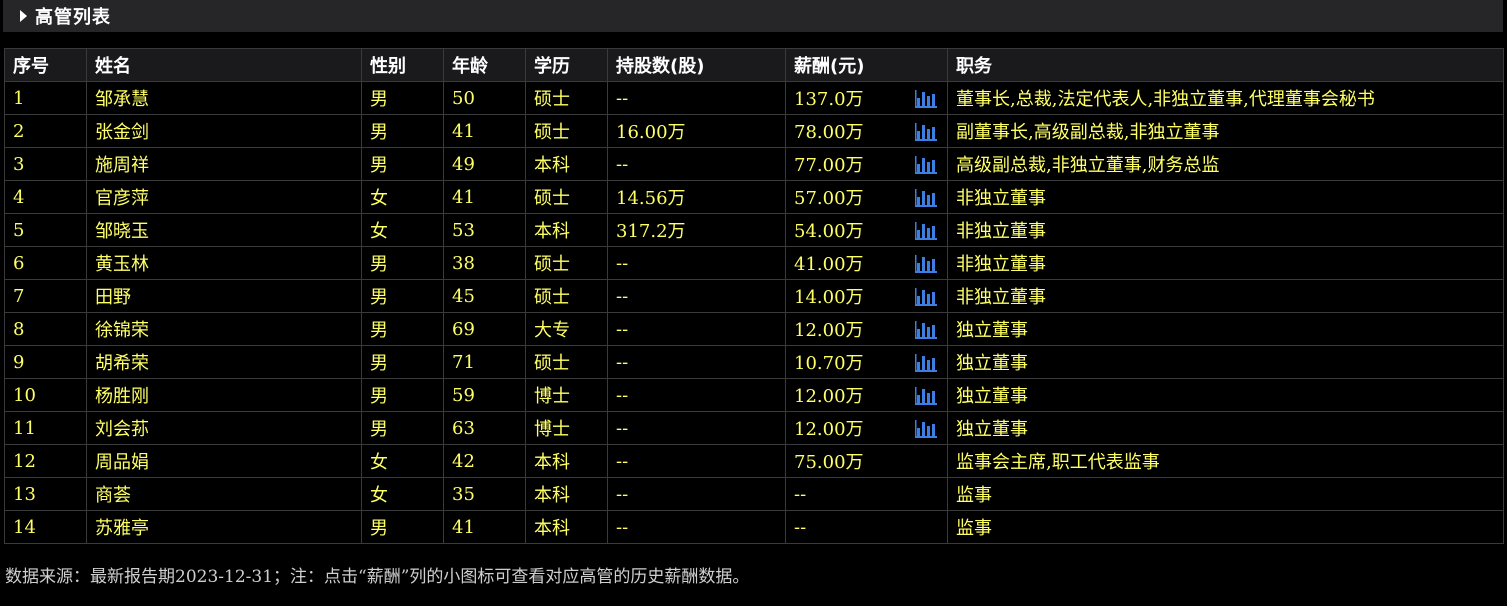 This screenshot has width=1507, height=606. I want to click on cell-shares: 16.00万, so click(696, 131).